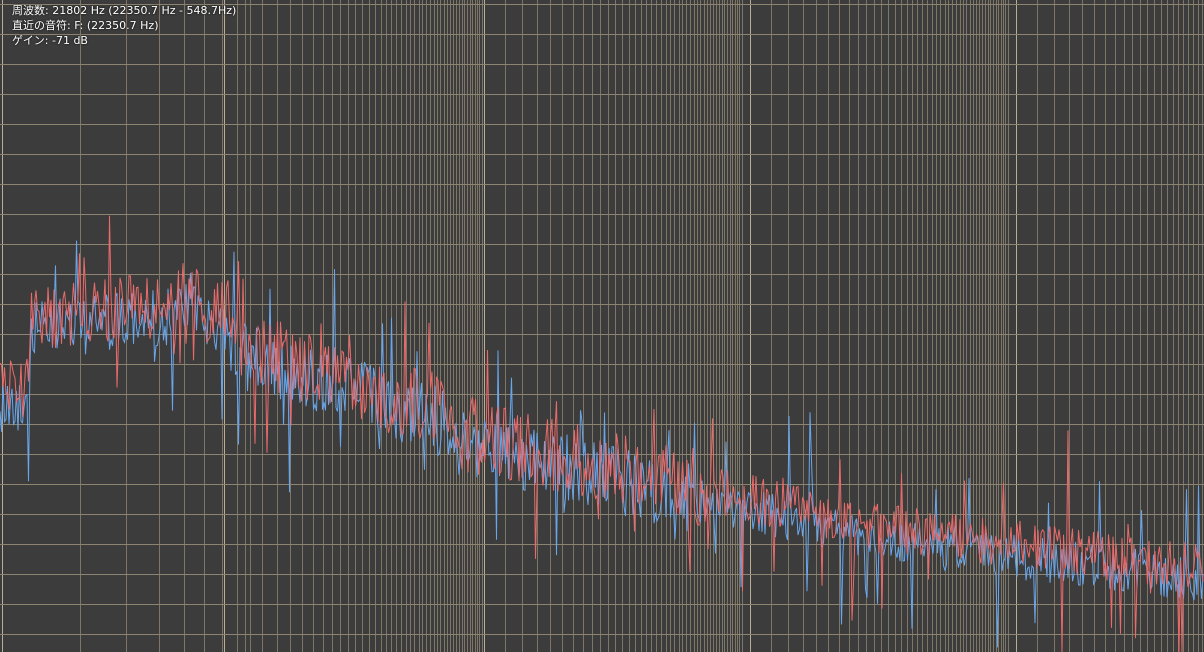 The height and width of the screenshot is (652, 1204). I want to click on gain-readout: ゲイン: -71 dB, so click(50, 40).